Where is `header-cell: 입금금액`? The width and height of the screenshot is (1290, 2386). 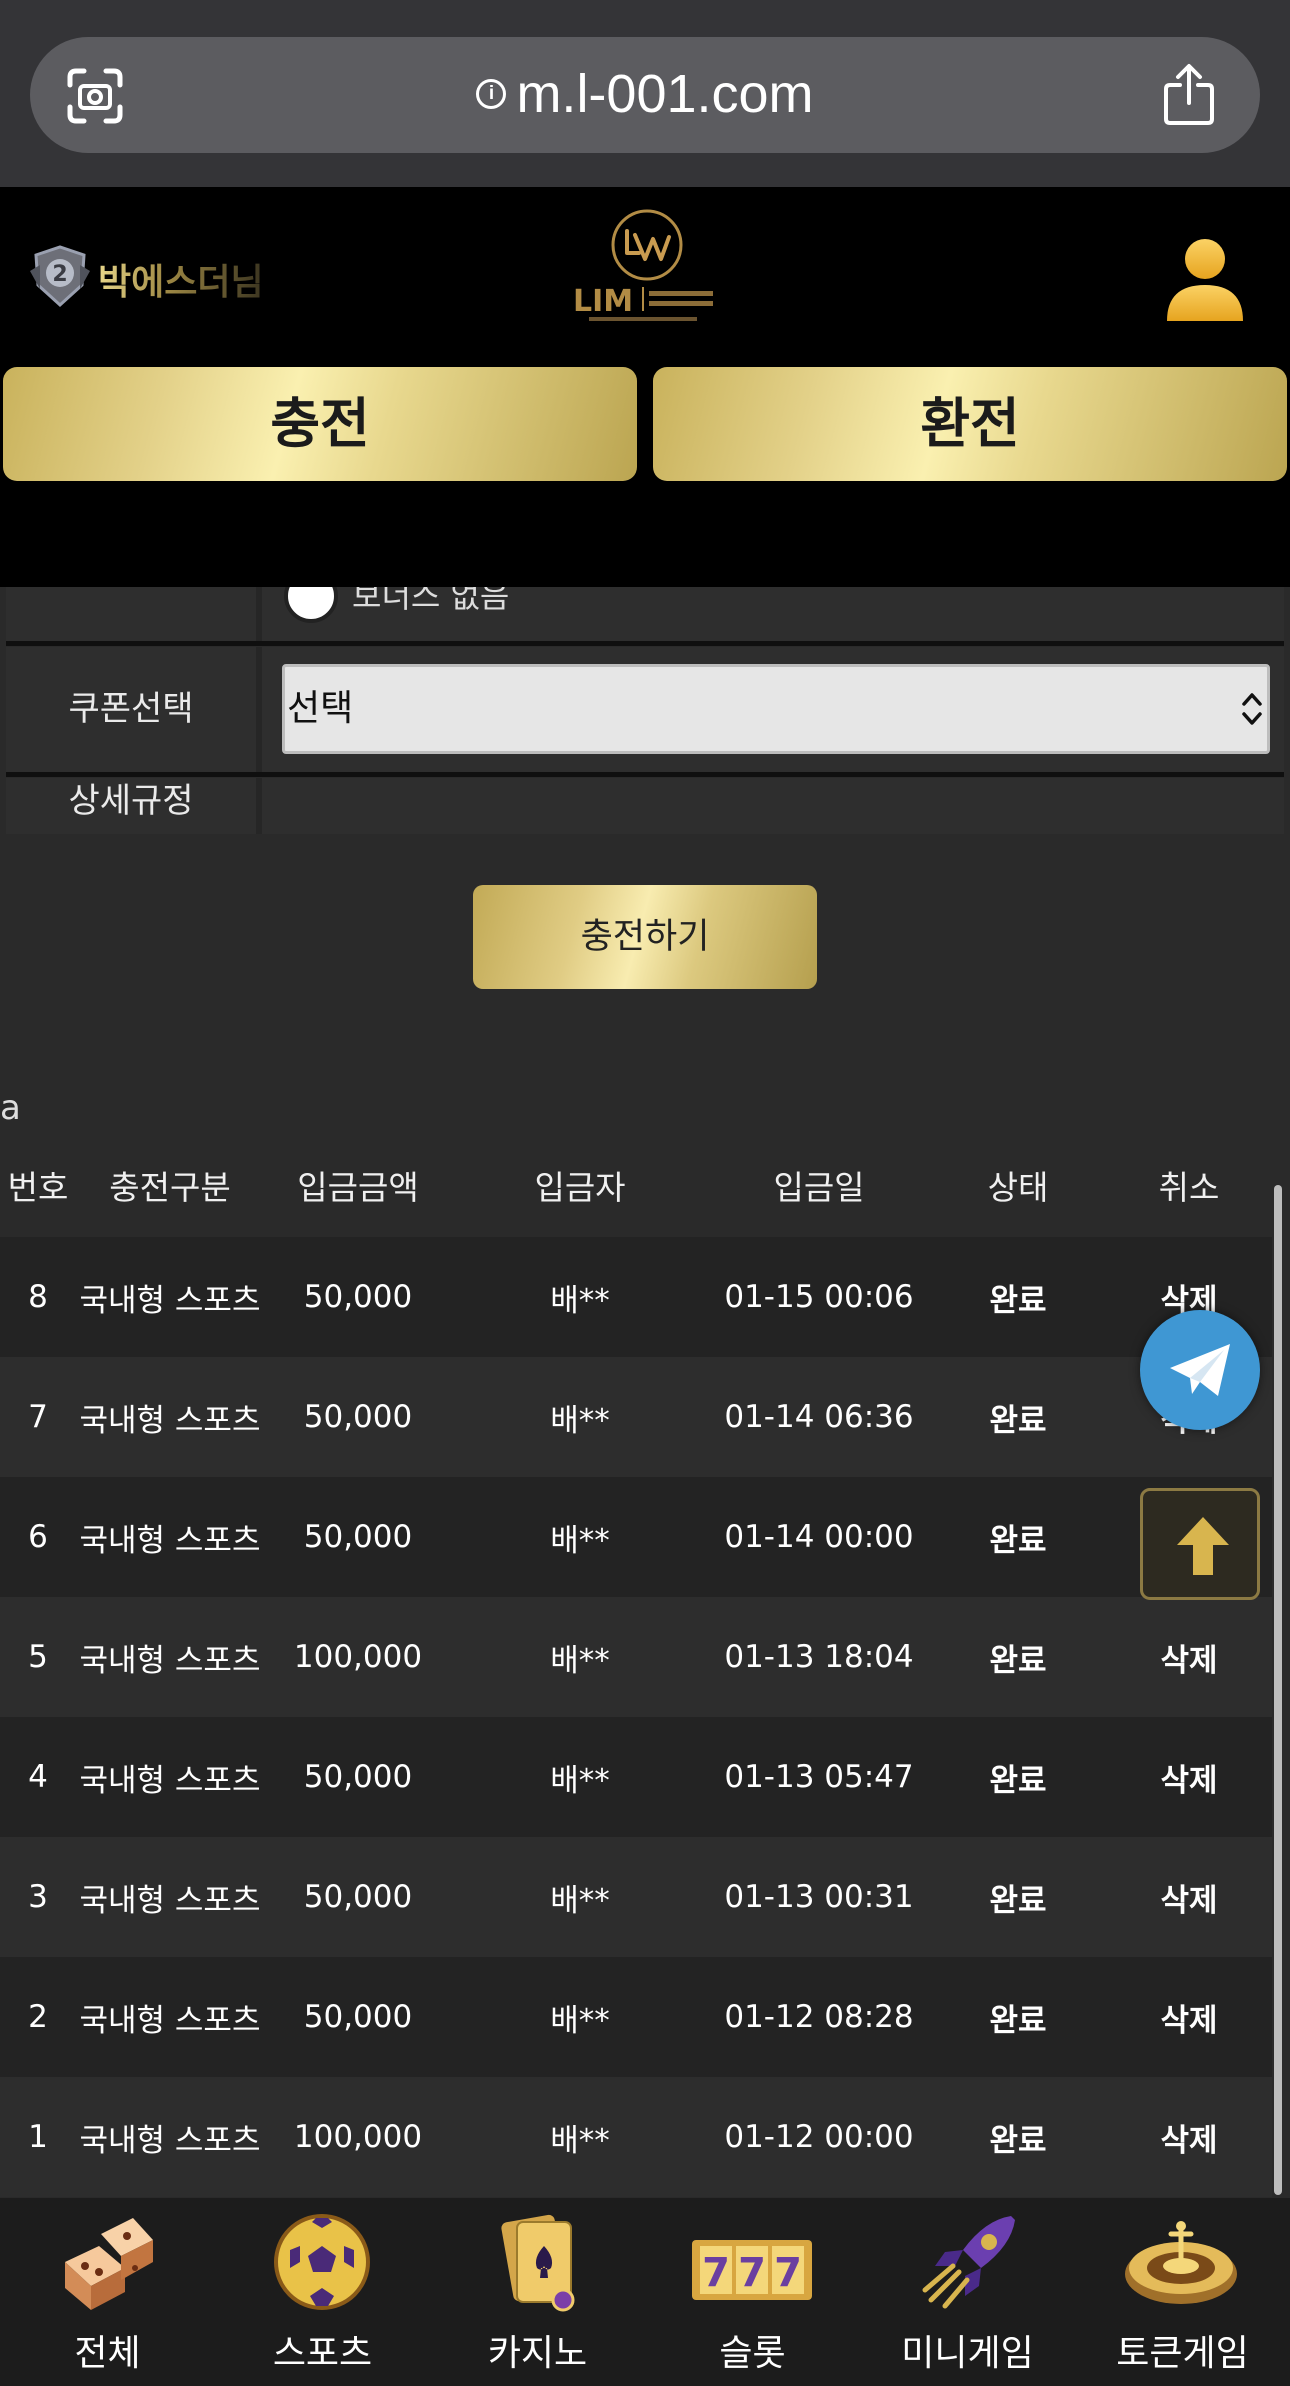
header-cell: 입금금액 is located at coordinates (358, 1187).